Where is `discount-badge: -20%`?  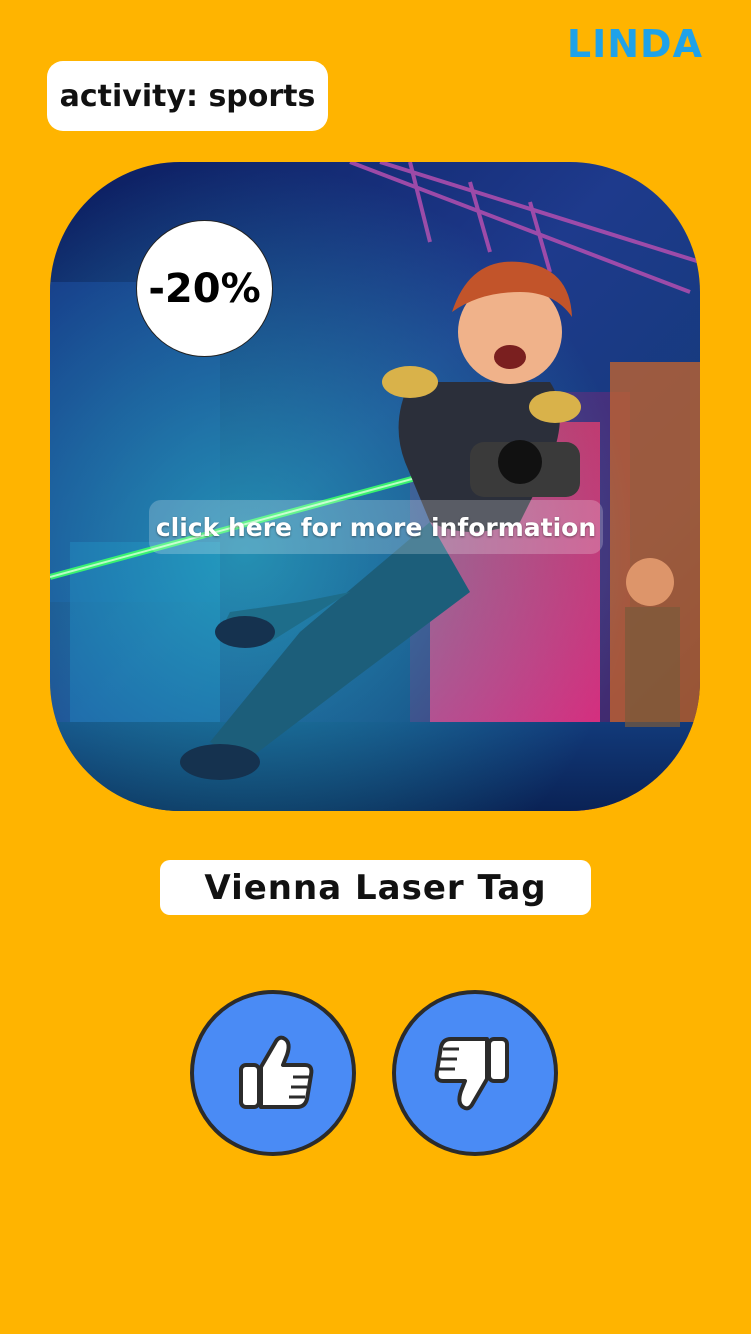 discount-badge: -20% is located at coordinates (204, 288).